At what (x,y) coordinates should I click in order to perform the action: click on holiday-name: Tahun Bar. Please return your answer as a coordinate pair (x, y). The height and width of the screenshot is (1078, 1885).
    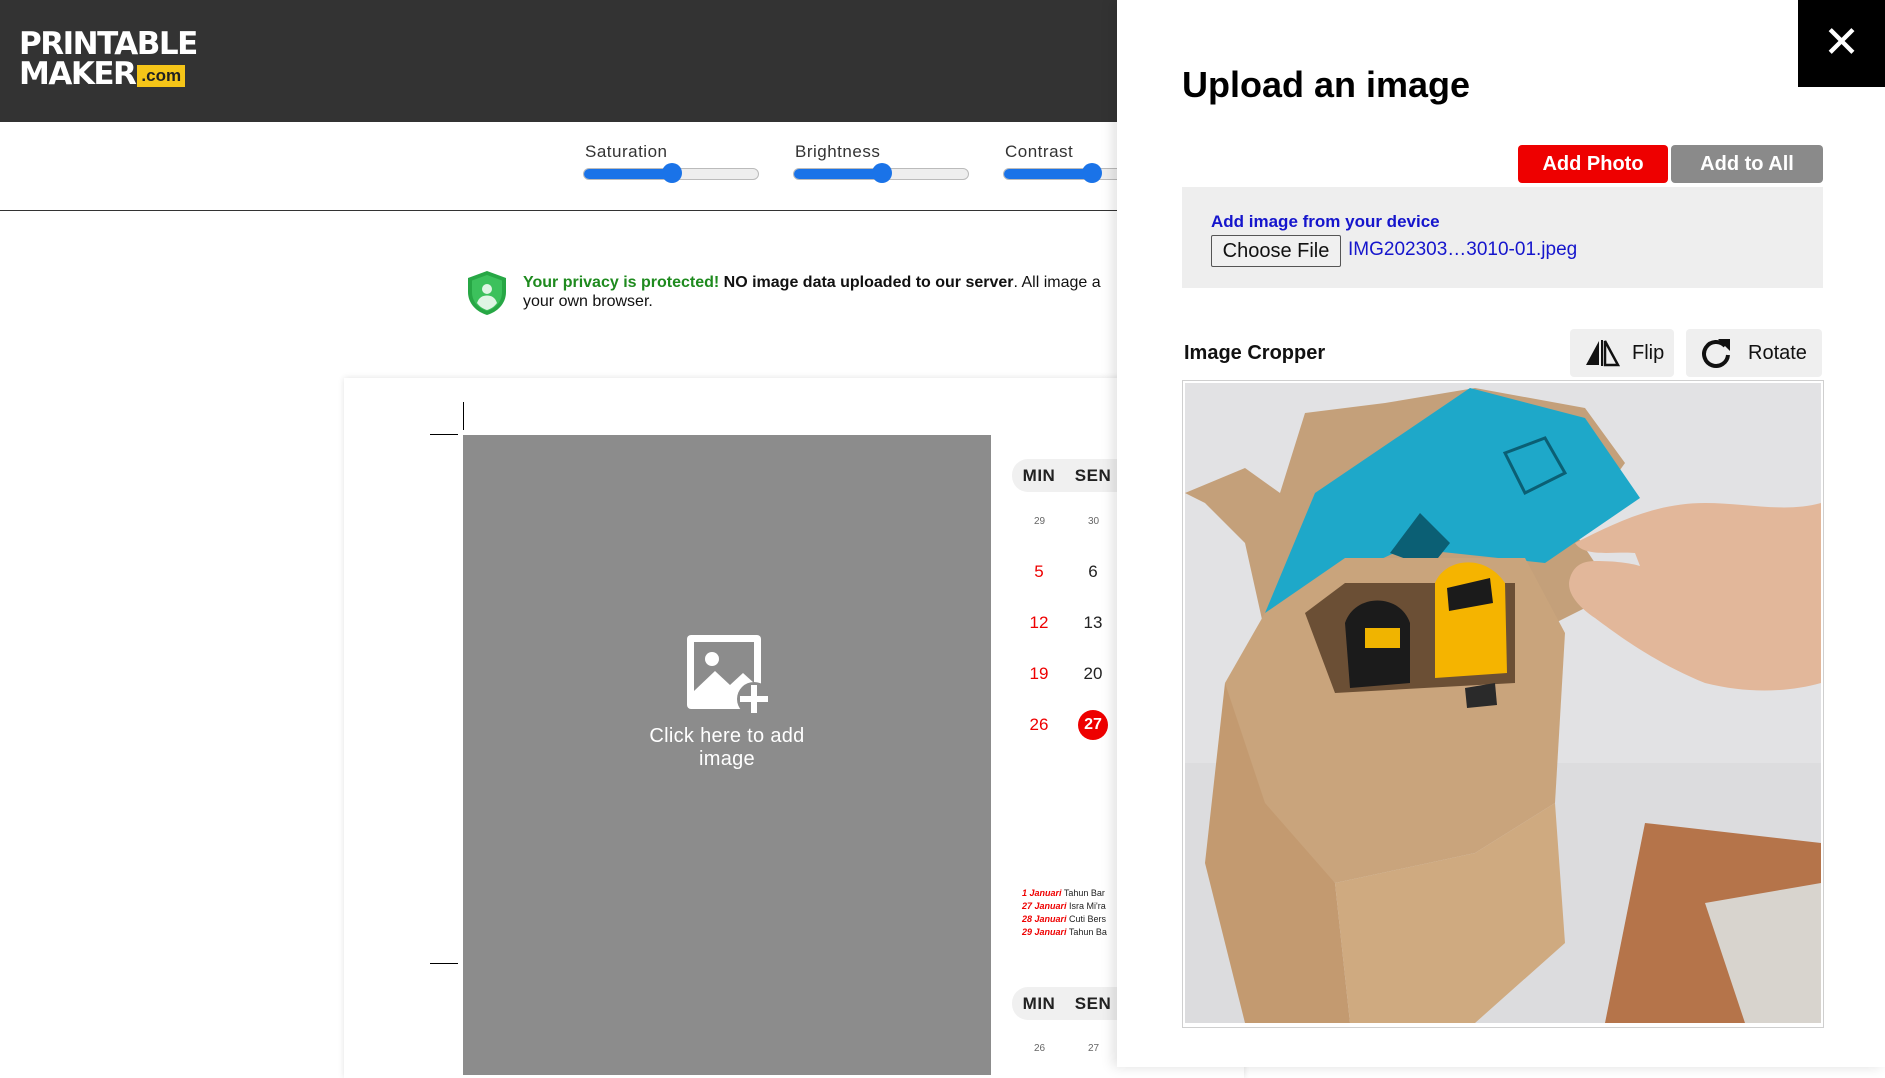
    Looking at the image, I should click on (1084, 893).